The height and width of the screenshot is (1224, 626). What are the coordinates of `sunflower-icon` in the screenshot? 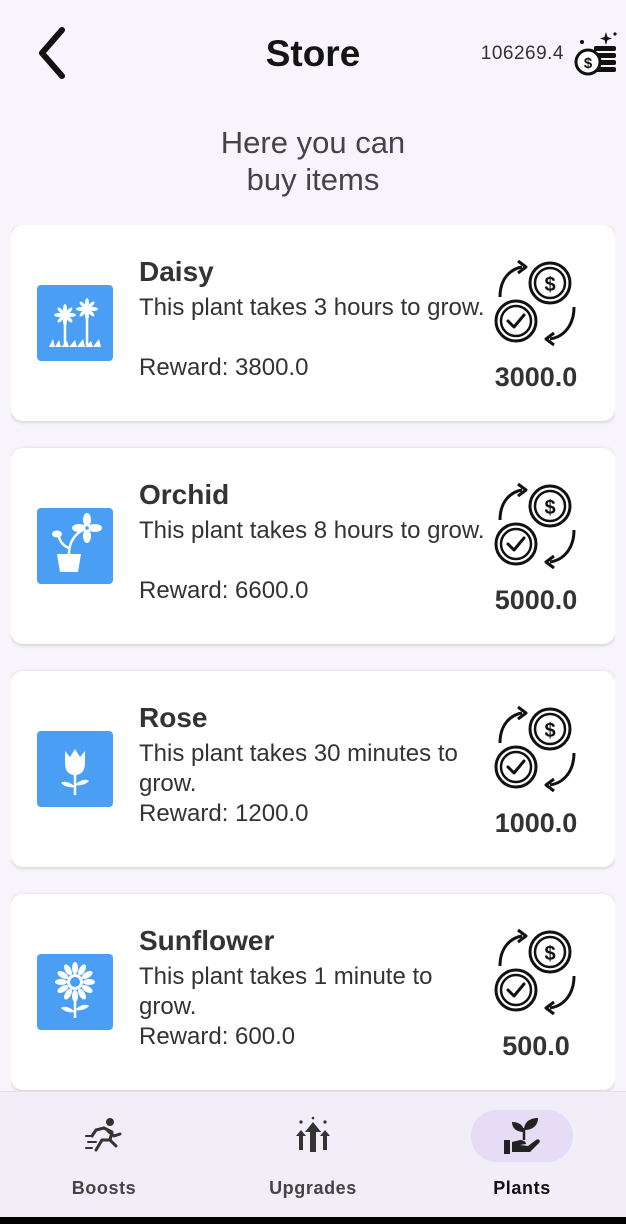 It's located at (75, 992).